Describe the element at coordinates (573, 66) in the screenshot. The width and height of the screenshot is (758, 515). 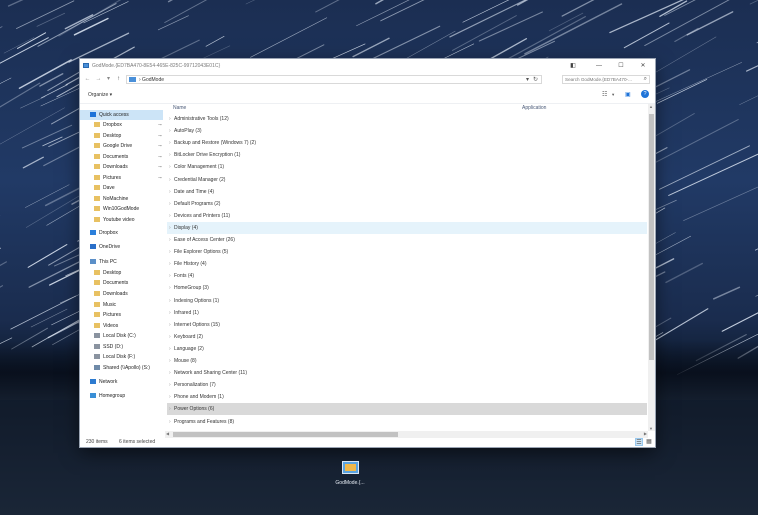
I see `pin-icon: ◧` at that location.